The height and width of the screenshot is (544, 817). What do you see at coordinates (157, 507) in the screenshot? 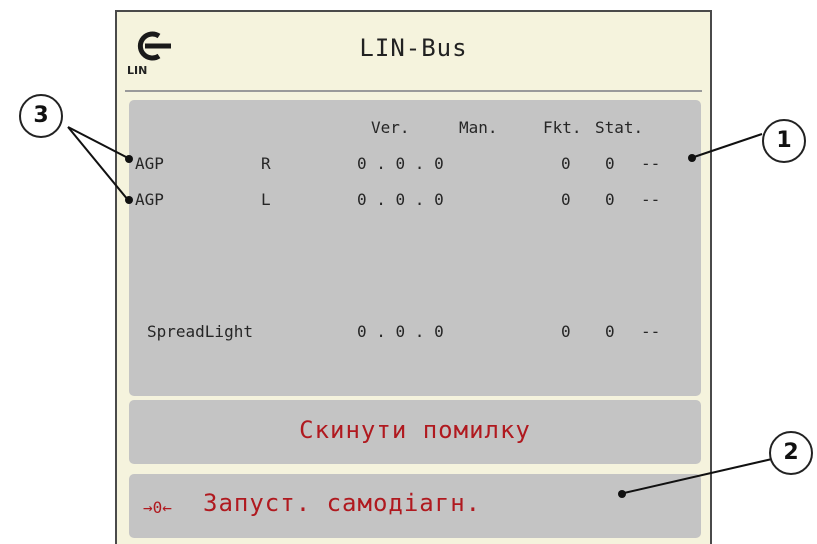
I see `diagnosis-icon: →0←` at bounding box center [157, 507].